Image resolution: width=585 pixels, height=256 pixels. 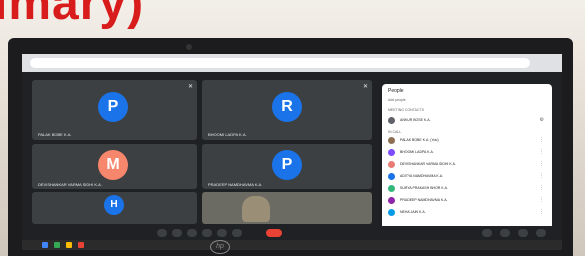 I want to click on hp-logo: hp, so click(x=220, y=247).